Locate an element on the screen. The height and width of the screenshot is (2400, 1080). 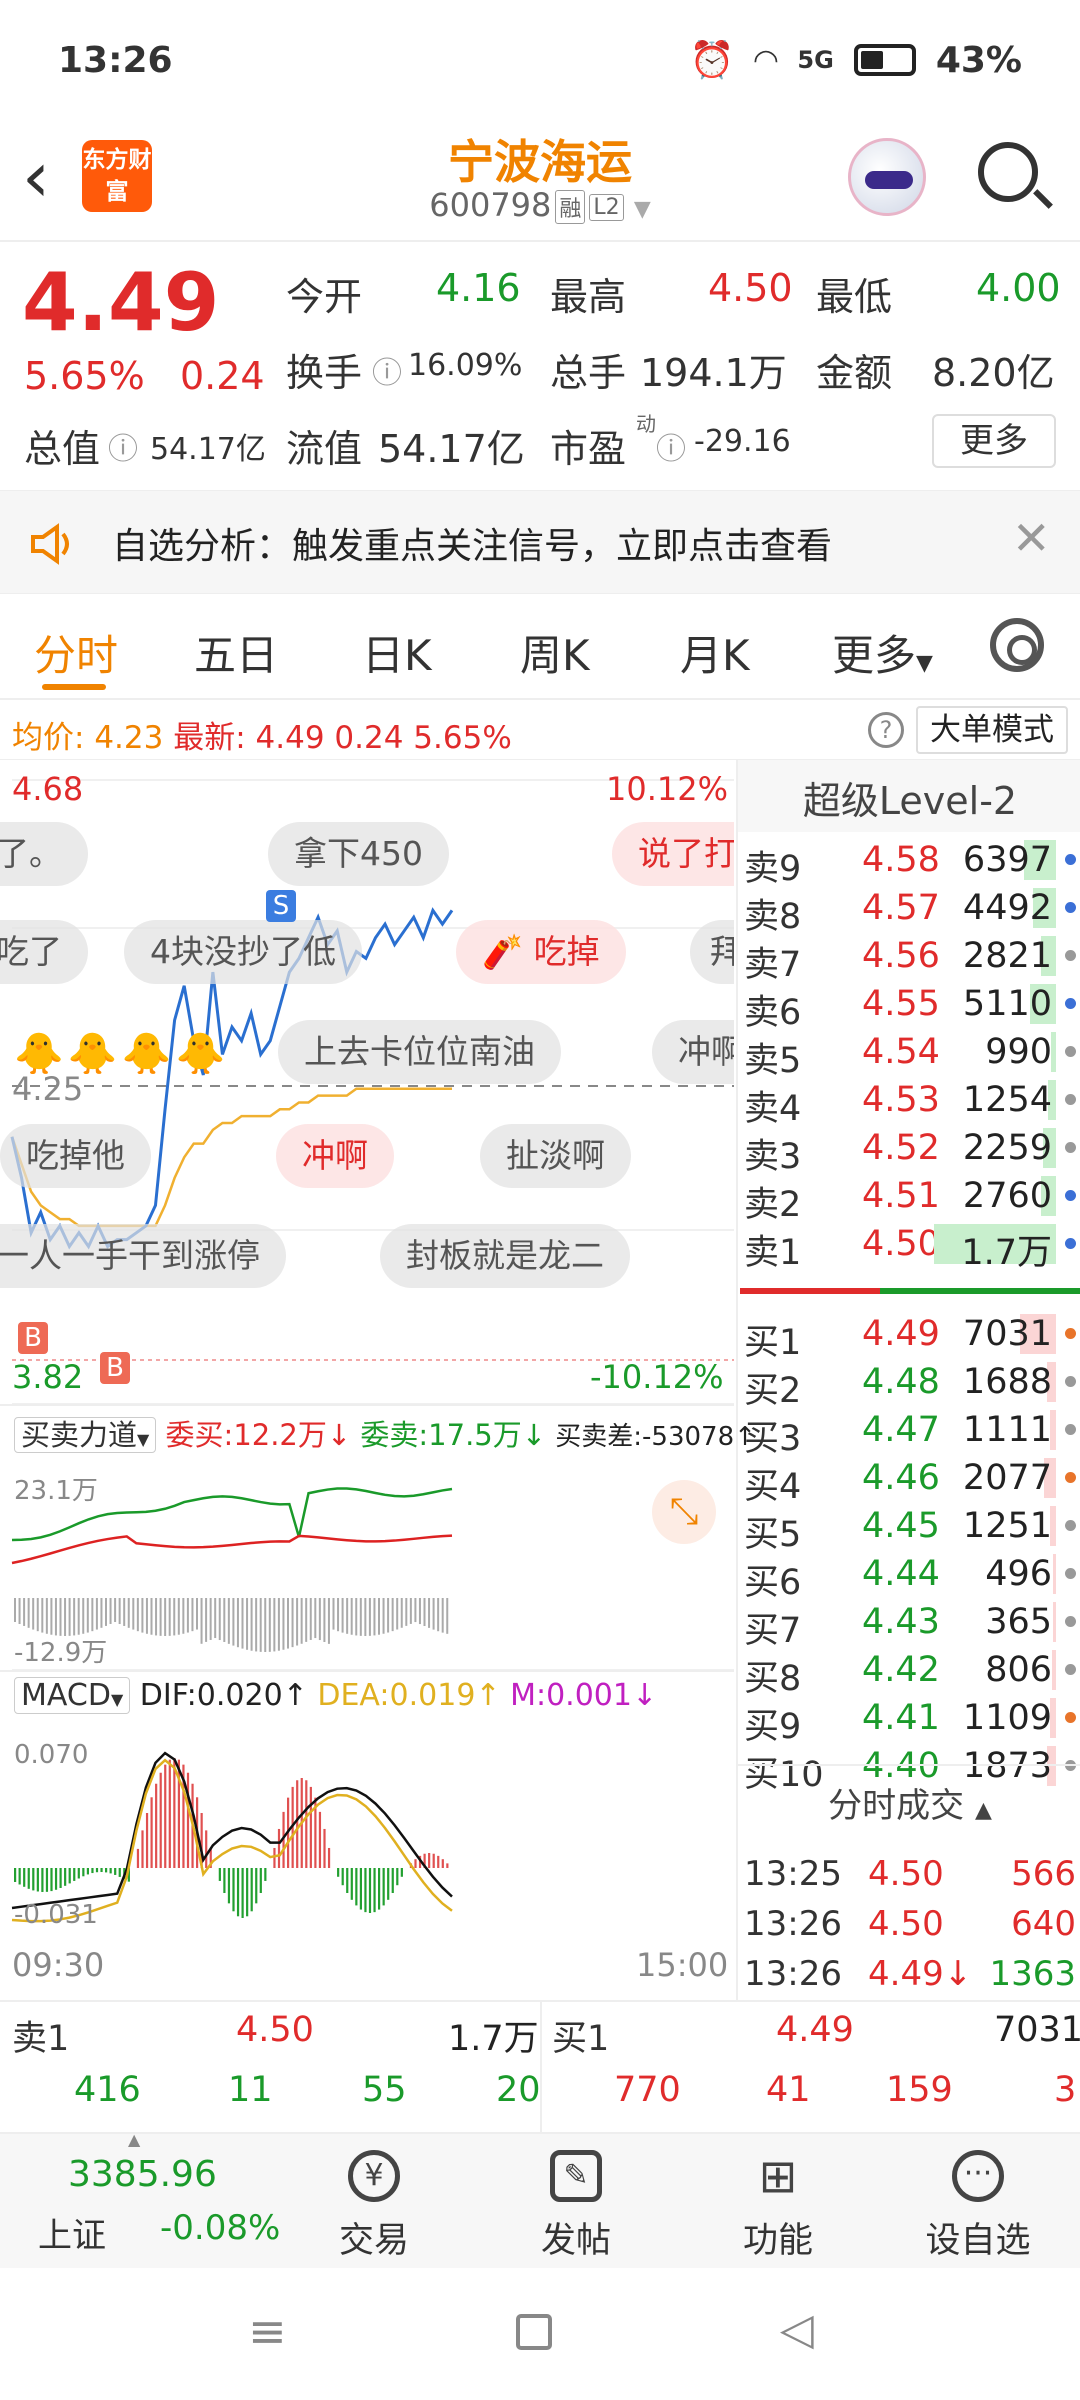
ask-row: 卖9 4.58 6397 is located at coordinates (909, 862).